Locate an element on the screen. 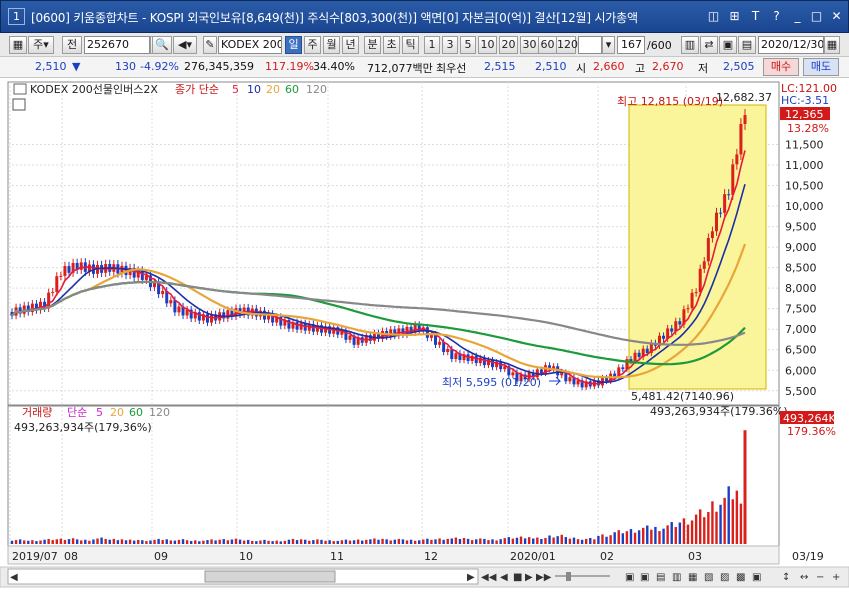  zoom-reset-icon: ↔ is located at coordinates (804, 577).